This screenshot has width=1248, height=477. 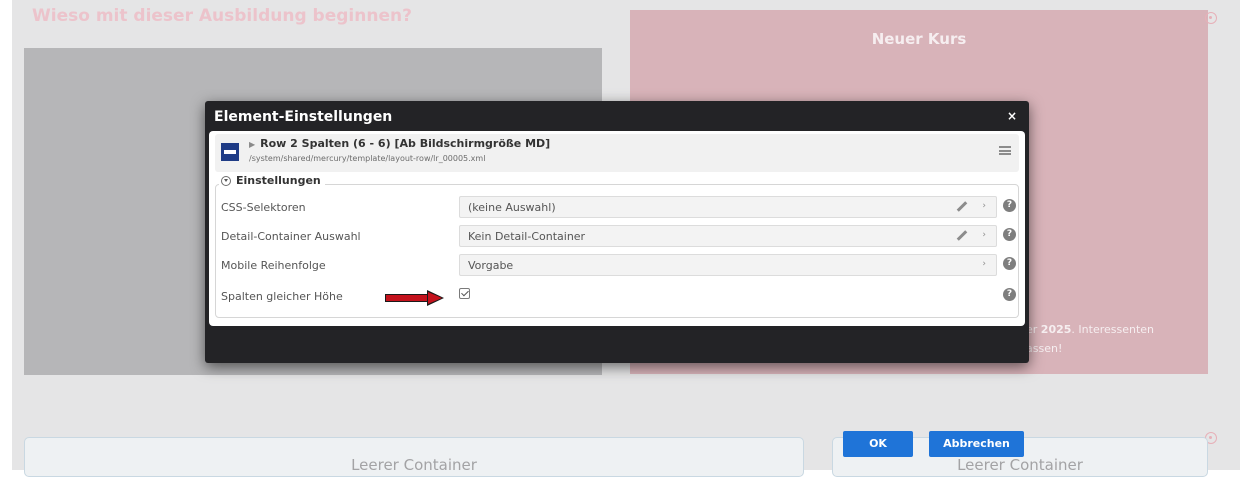 What do you see at coordinates (278, 180) in the screenshot?
I see `settings-legend-label: Einstellungen` at bounding box center [278, 180].